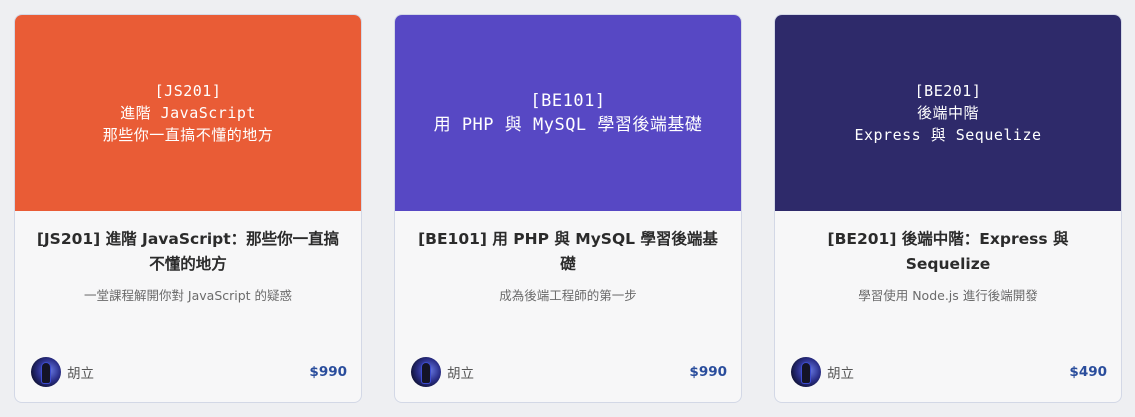 The width and height of the screenshot is (1135, 417). Describe the element at coordinates (949, 372) in the screenshot. I see `course-footer: 胡立 $490` at that location.